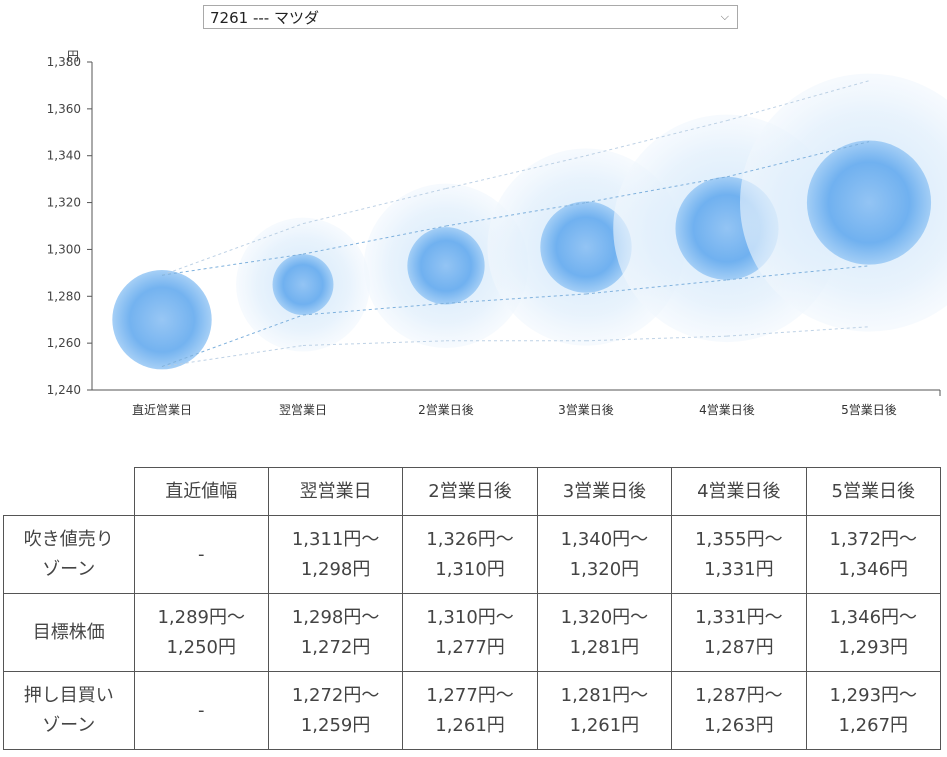 This screenshot has width=947, height=757. What do you see at coordinates (604, 617) in the screenshot?
I see `cell-line: 1,320円～` at bounding box center [604, 617].